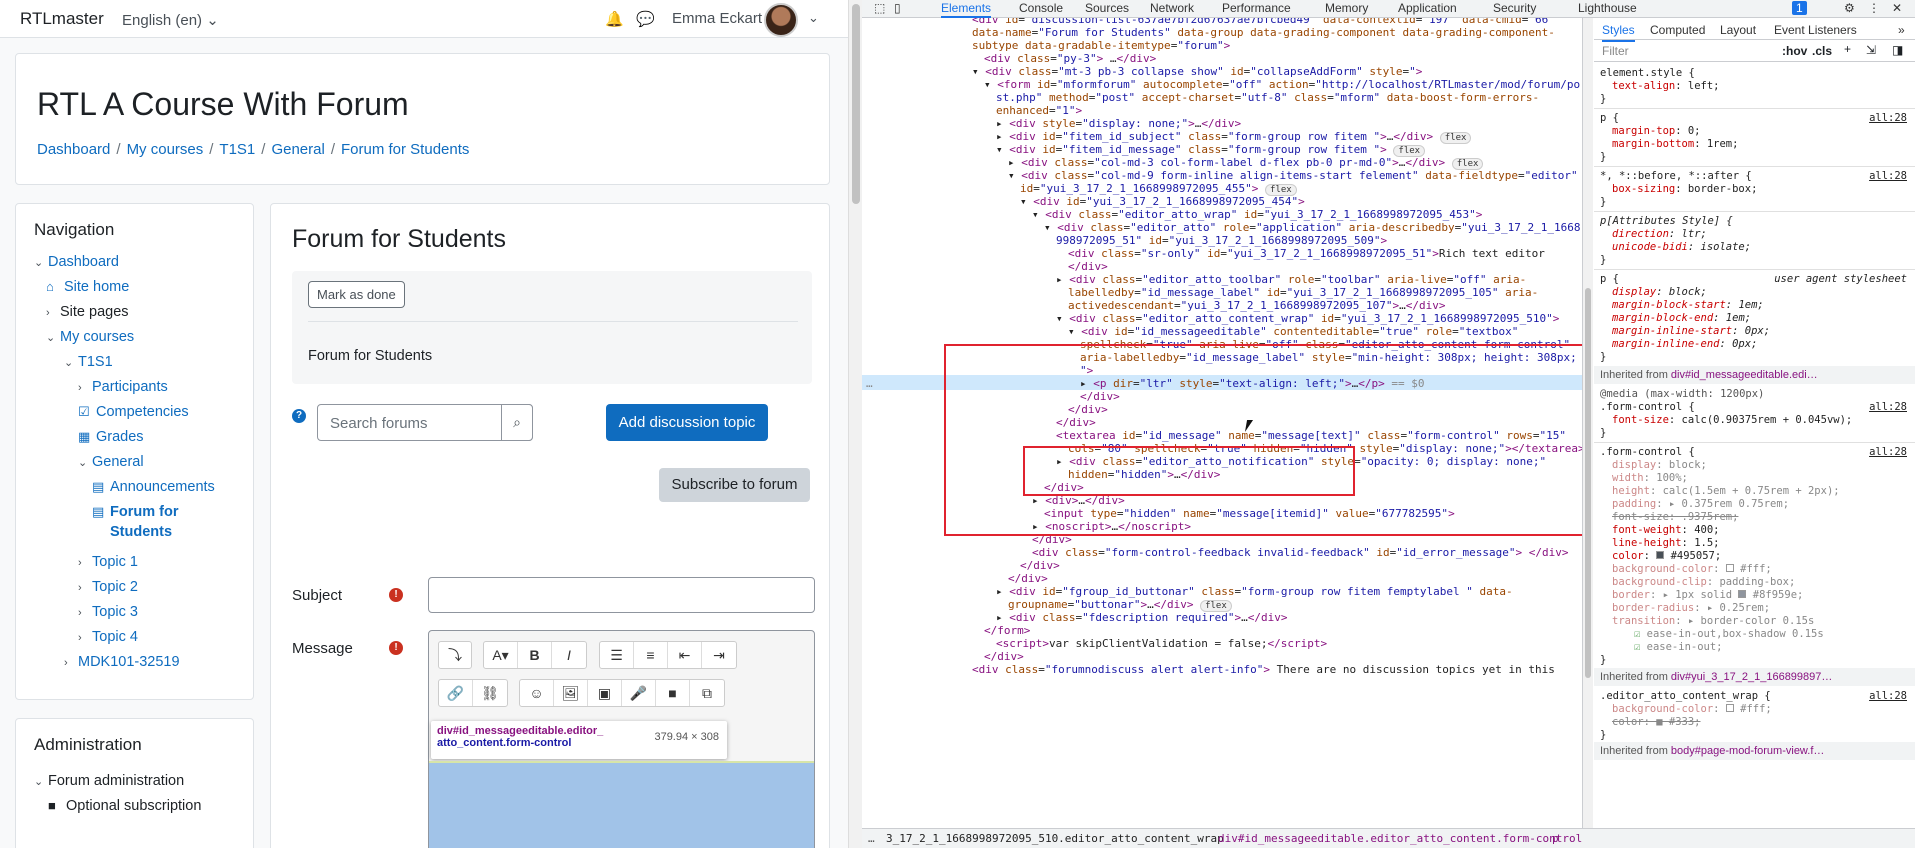  I want to click on nav-forum-for-students: ▤ Forum for, so click(135, 512).